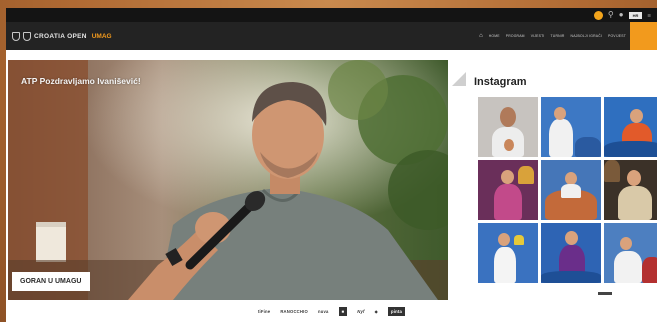 This screenshot has width=657, height=322. Describe the element at coordinates (586, 36) in the screenshot. I see `nav-item-top-players: NAJBOLJI IGRAČI` at that location.